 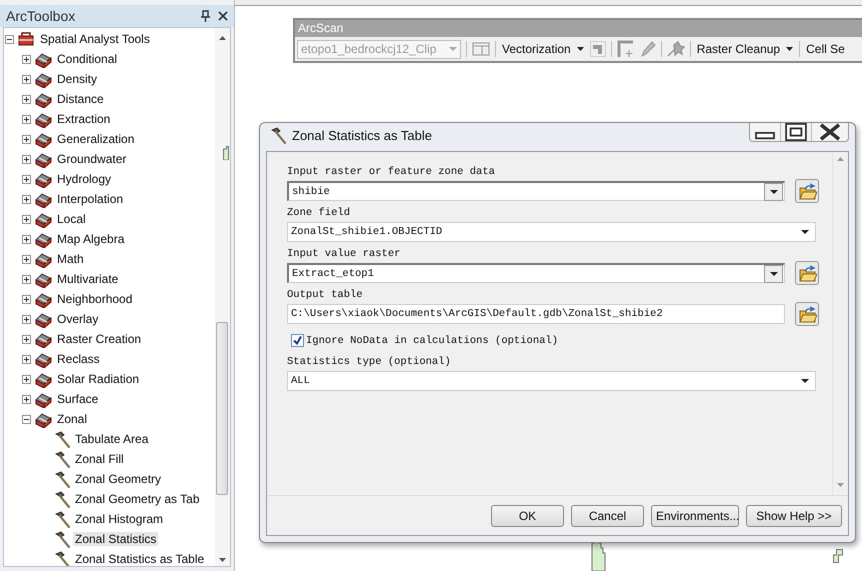 I want to click on toolset-item: Overlay, so click(x=77, y=319).